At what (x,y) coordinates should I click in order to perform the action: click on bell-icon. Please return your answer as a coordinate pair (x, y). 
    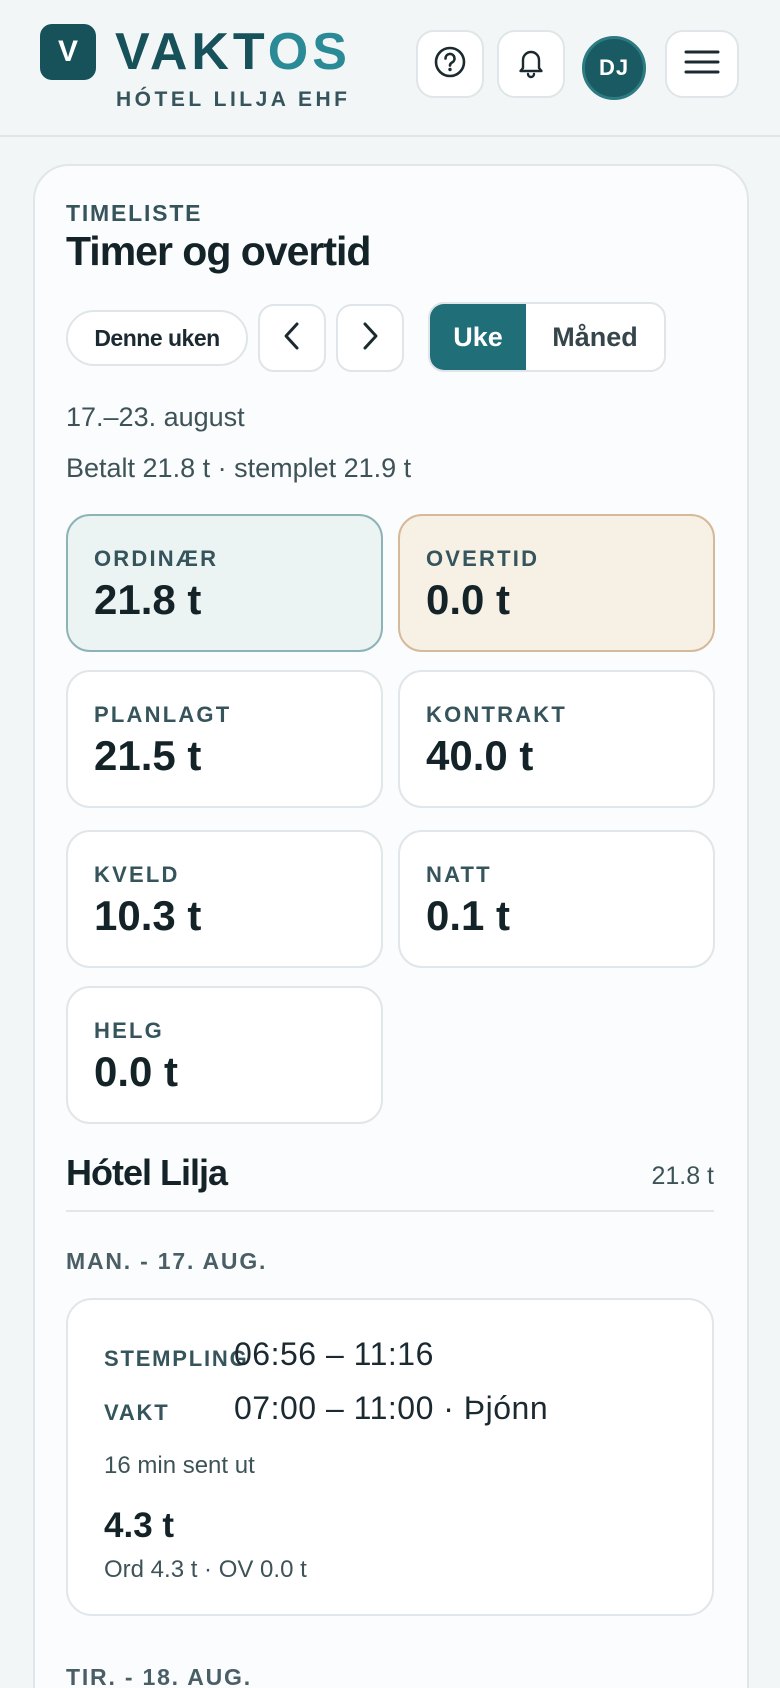
    Looking at the image, I should click on (531, 64).